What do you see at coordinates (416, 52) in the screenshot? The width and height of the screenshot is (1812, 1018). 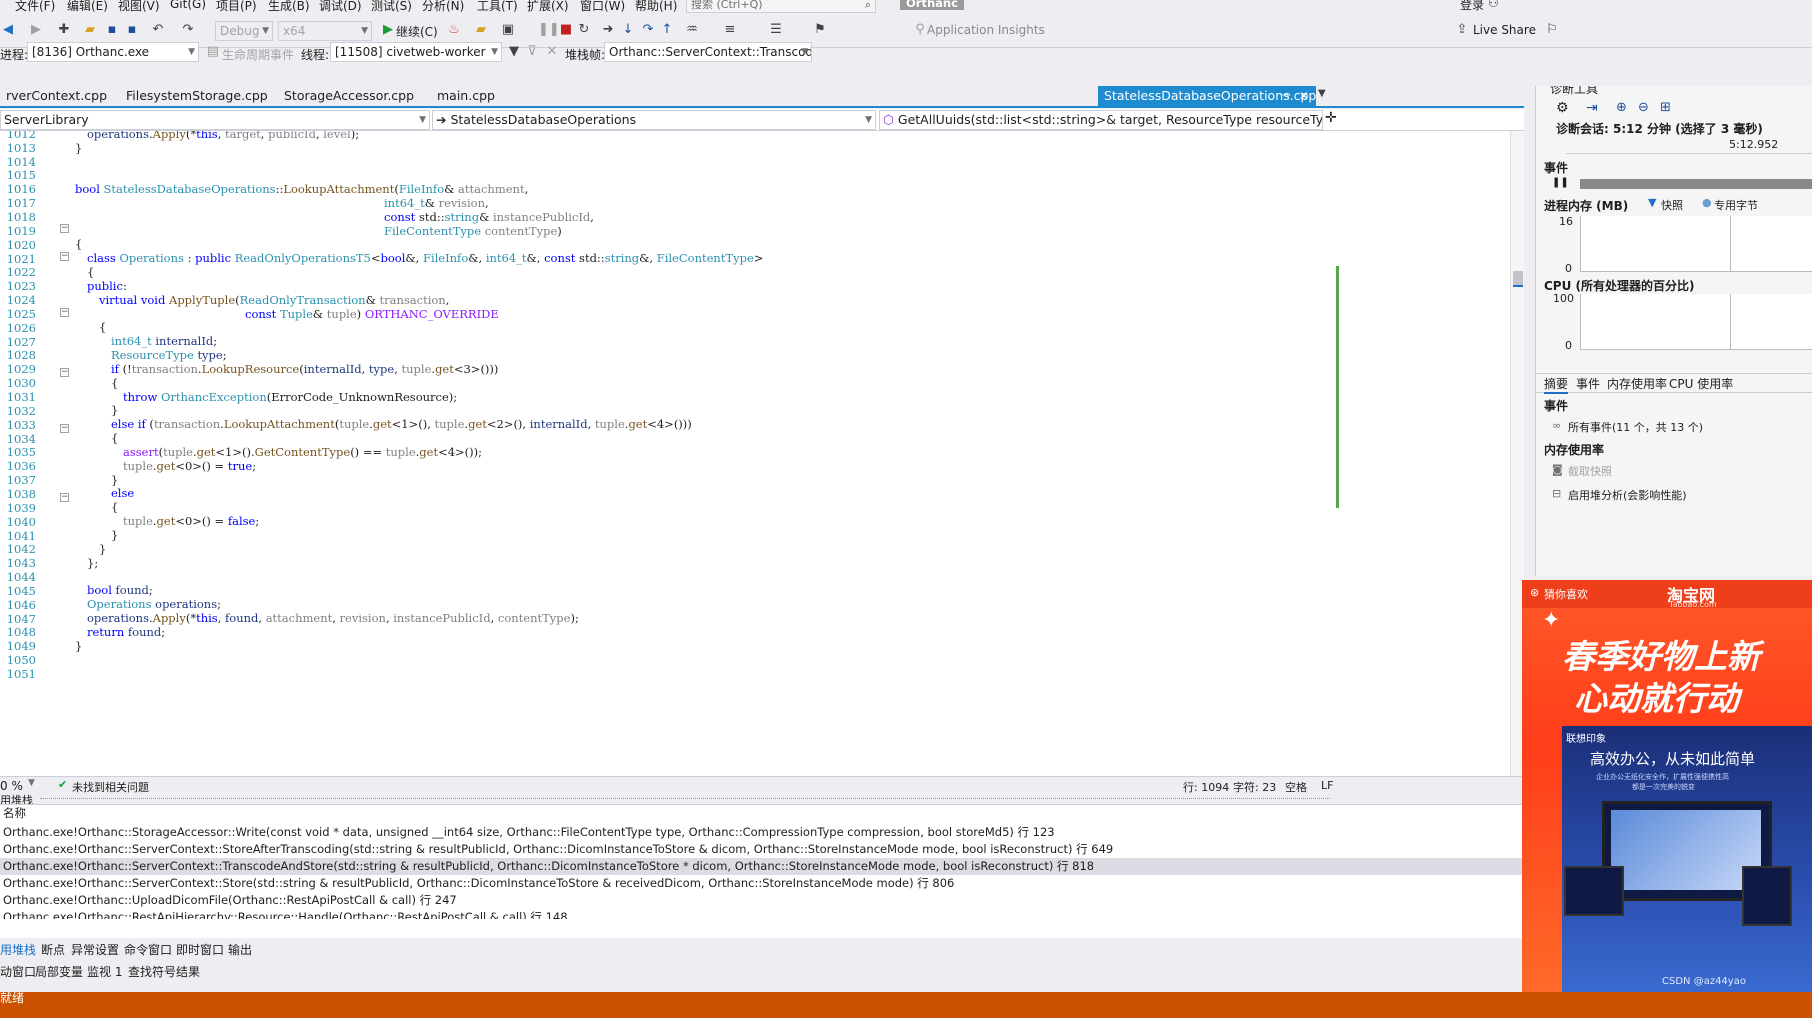 I see `thread-dropdown: [11508] civetweb-worker ▼` at bounding box center [416, 52].